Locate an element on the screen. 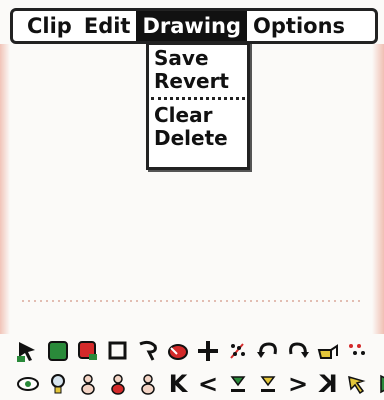  menu-drawing: Drawing is located at coordinates (192, 26).